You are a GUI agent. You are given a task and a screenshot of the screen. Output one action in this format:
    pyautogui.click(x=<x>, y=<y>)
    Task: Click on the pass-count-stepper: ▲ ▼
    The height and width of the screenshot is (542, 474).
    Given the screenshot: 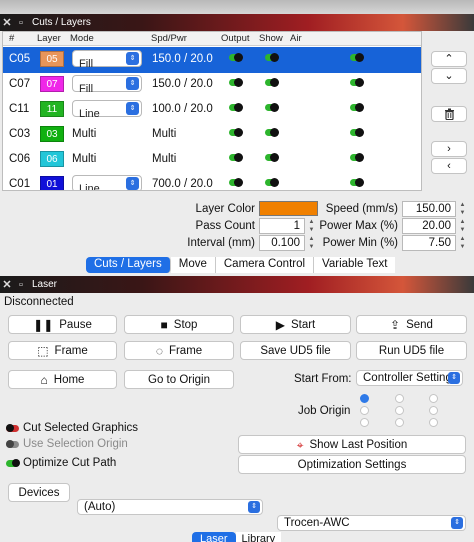 What is the action you would take?
    pyautogui.click(x=311, y=226)
    